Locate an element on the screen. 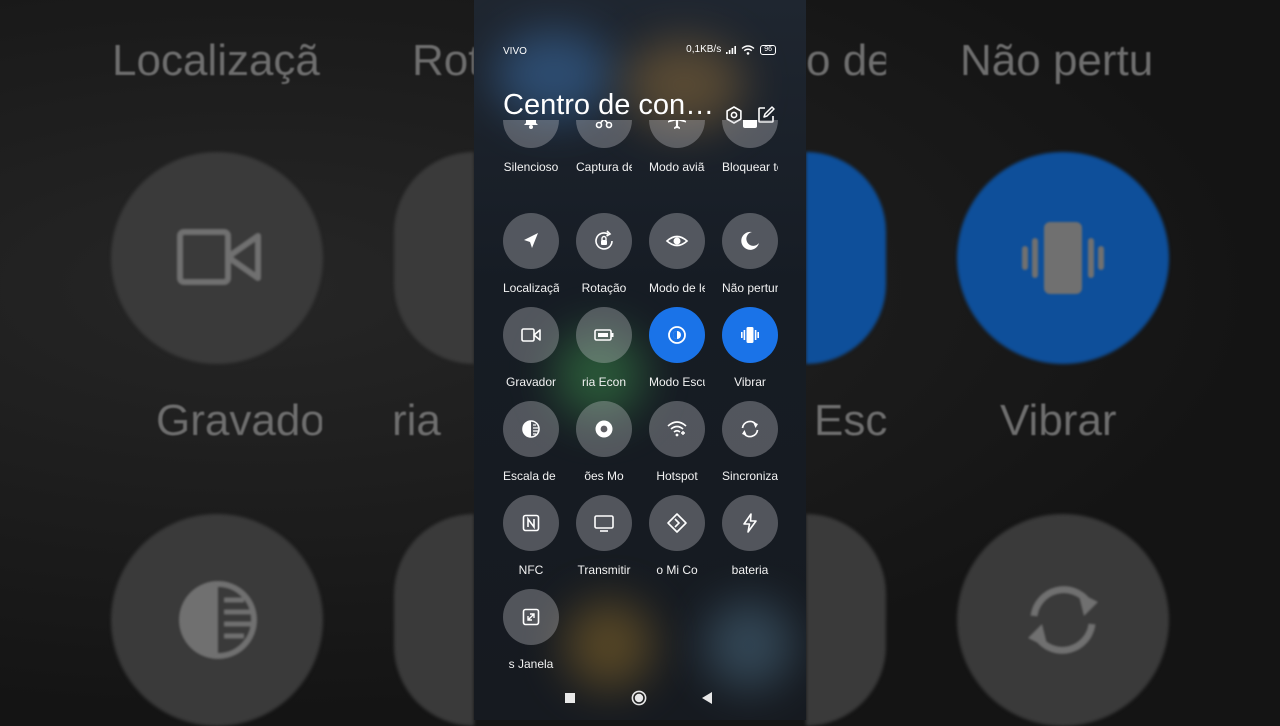 The width and height of the screenshot is (1280, 726). toggle-label: Hotspot is located at coordinates (677, 476).